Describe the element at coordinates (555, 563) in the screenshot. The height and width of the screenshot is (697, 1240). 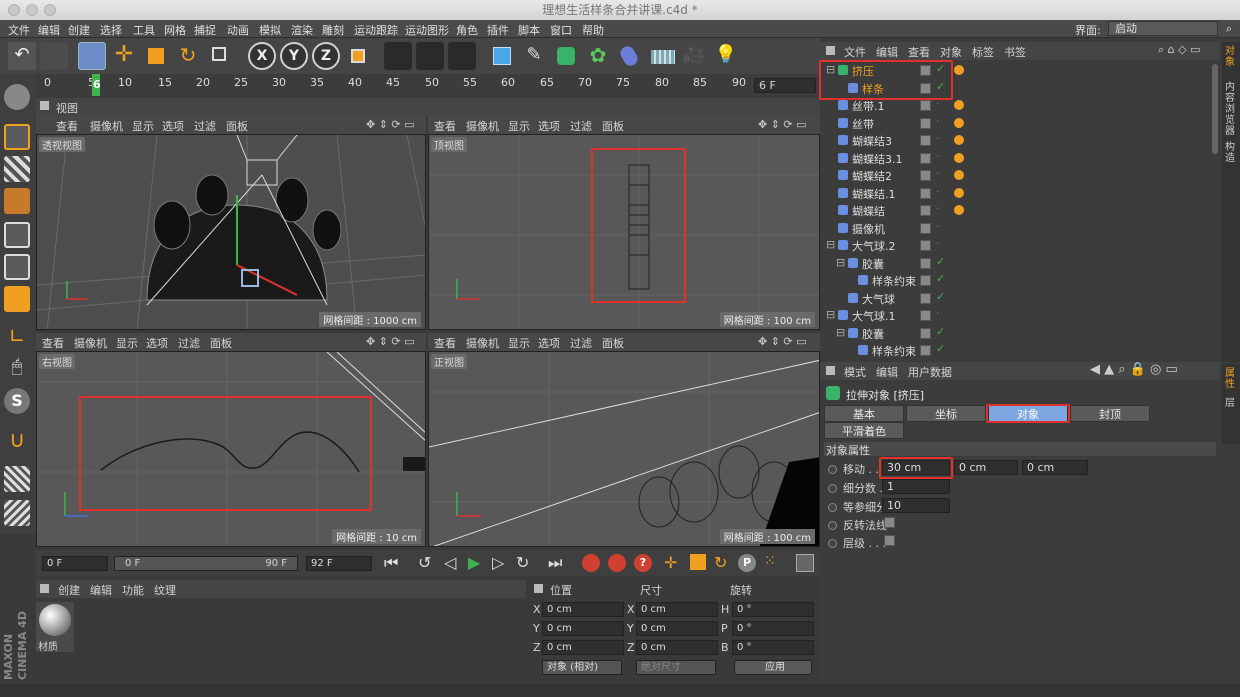
I see `go-to-end-icon: ⏭` at that location.